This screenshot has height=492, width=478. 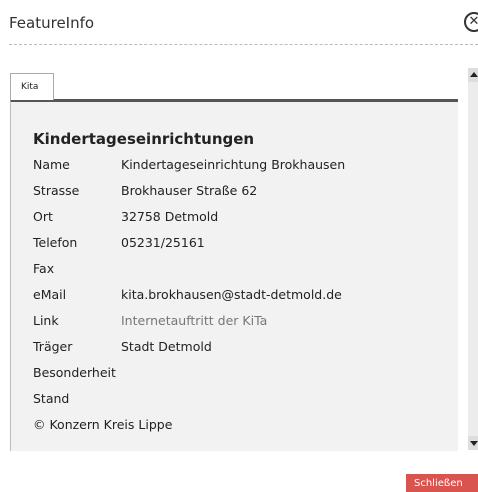 What do you see at coordinates (189, 190) in the screenshot?
I see `row-value: Brokhauser Straße 62` at bounding box center [189, 190].